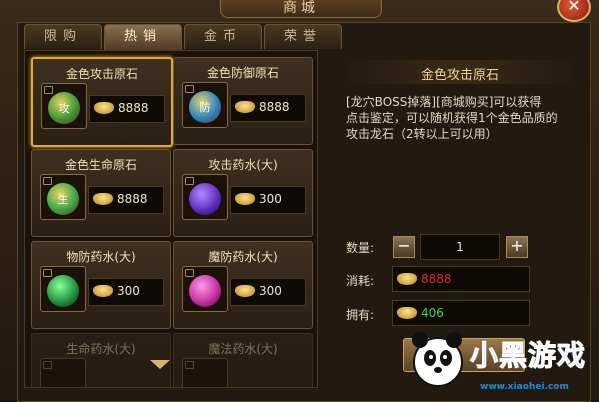  Describe the element at coordinates (160, 364) in the screenshot. I see `scroll-down-arrow-icon` at that location.